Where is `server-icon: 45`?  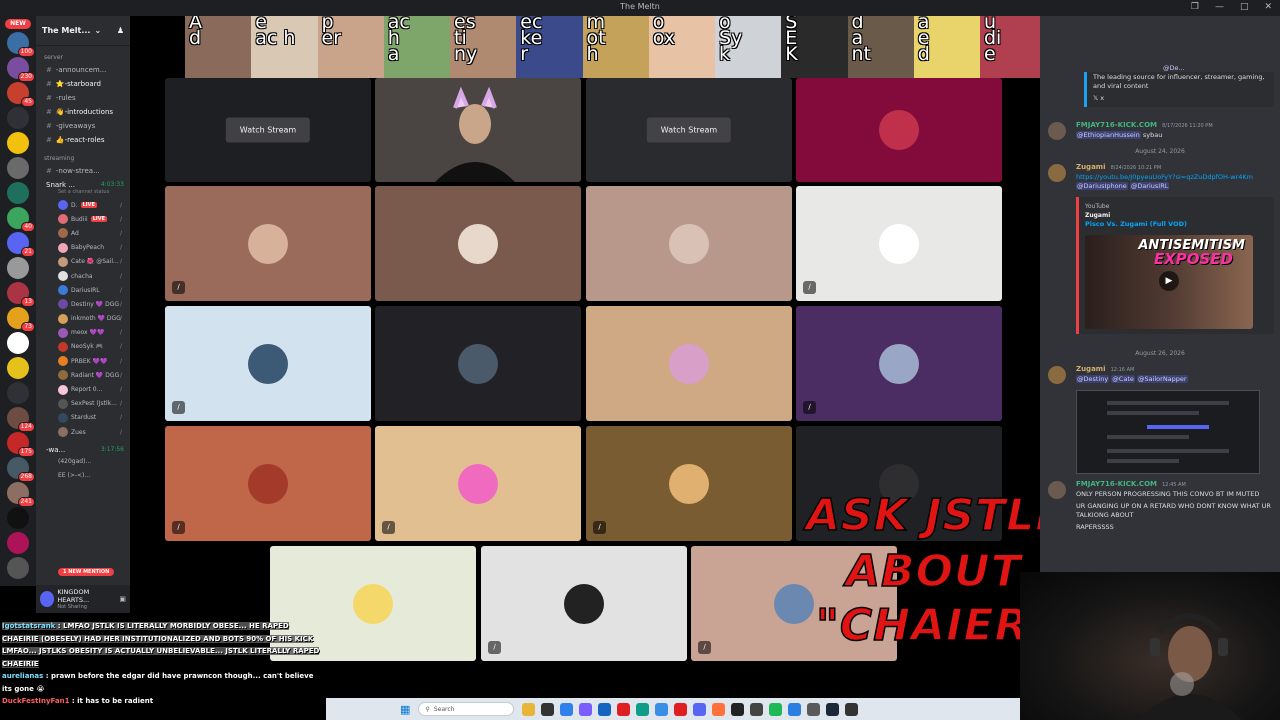 server-icon: 45 is located at coordinates (21, 94).